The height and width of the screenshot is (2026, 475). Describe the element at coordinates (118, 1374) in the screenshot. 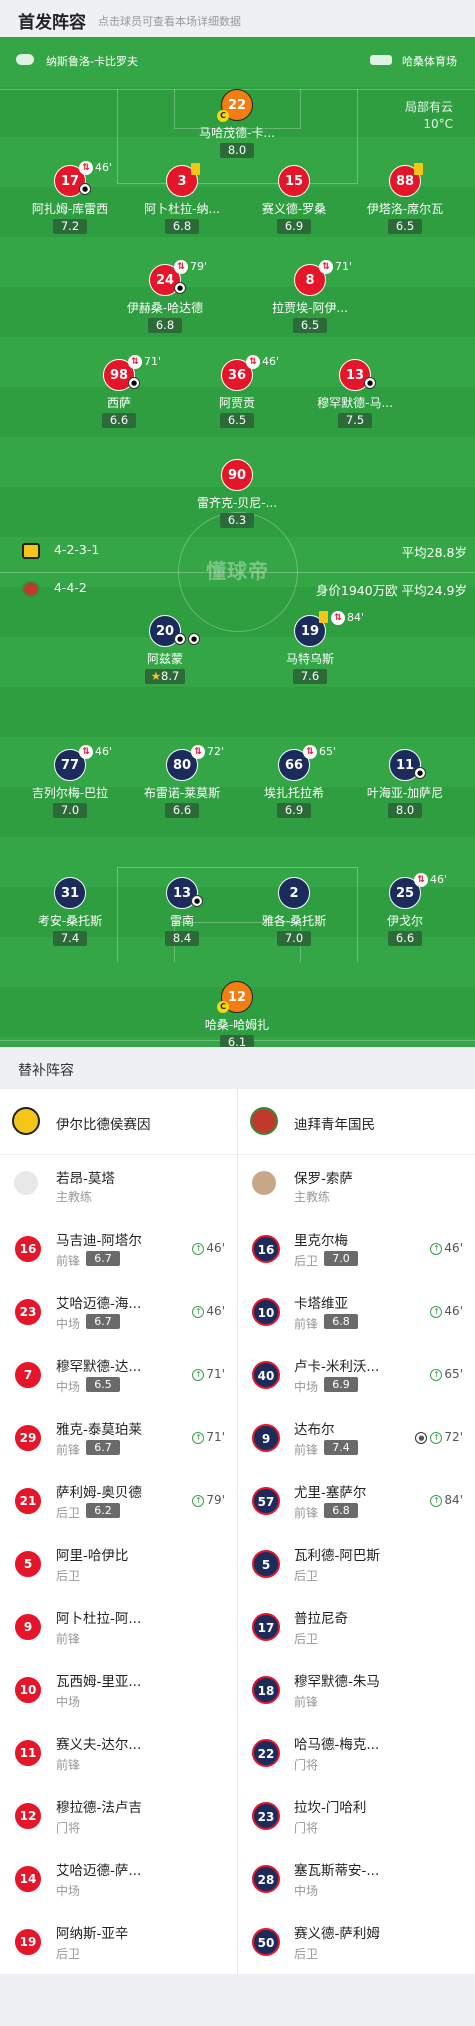

I see `sub-row: 7 穆罕默德-达... 中场 6.5 ↑ 71'` at that location.